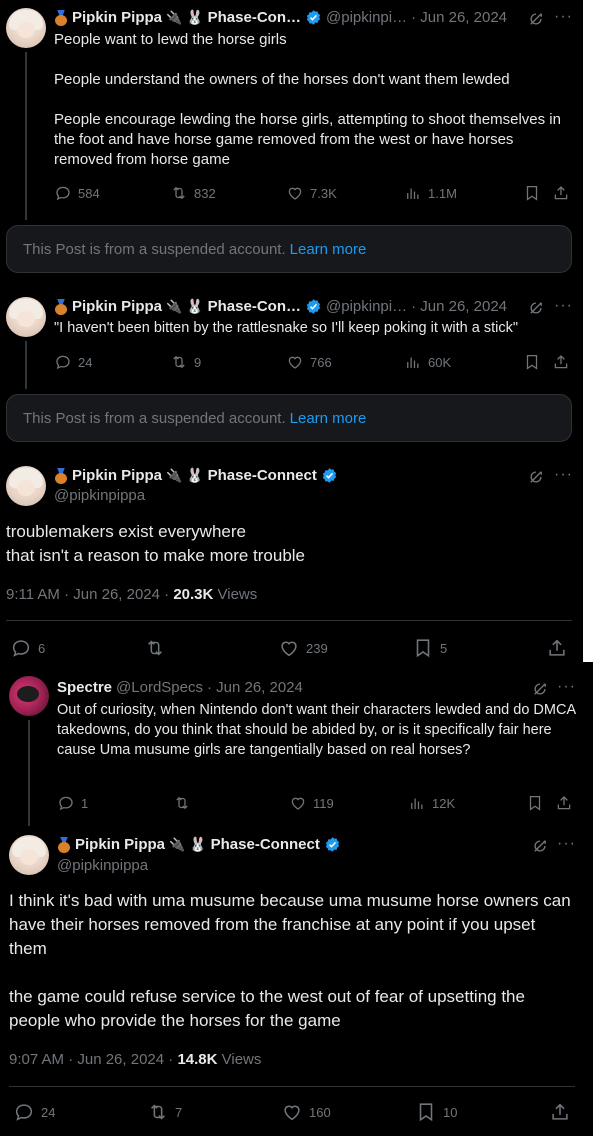 The height and width of the screenshot is (1136, 593). I want to click on like-button: 119, so click(311, 803).